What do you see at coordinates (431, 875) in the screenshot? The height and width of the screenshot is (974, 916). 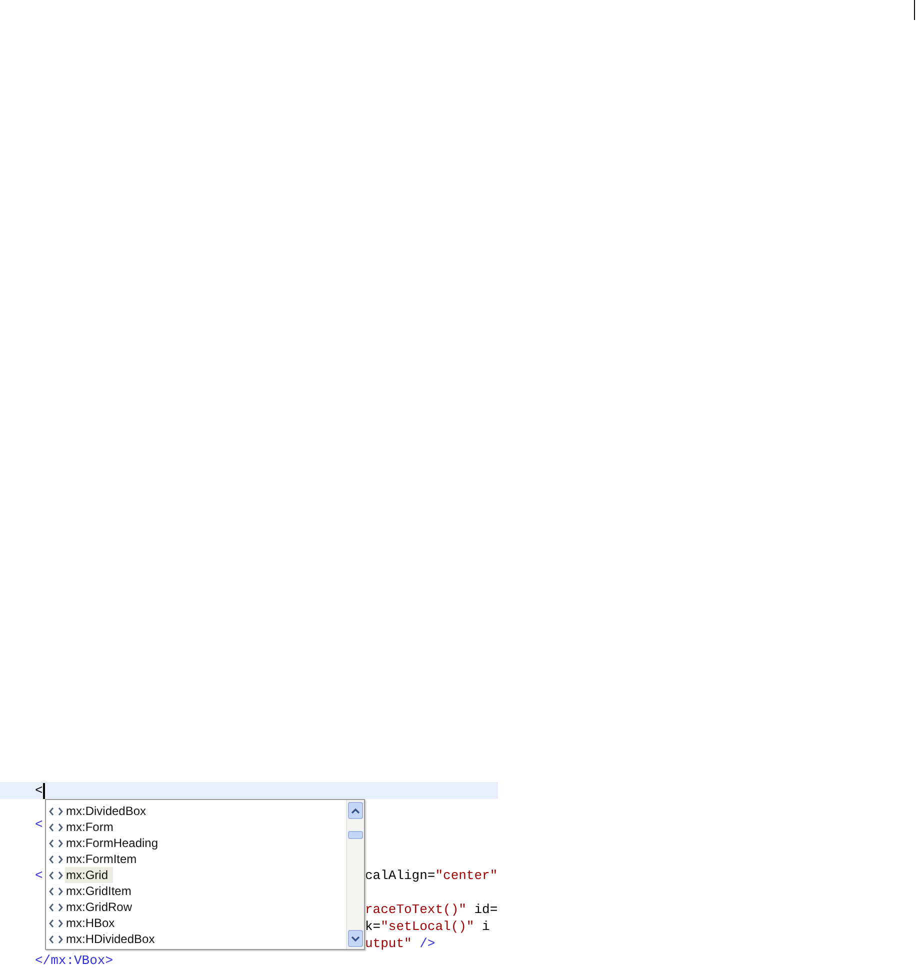 I see `code-text: calAlign="center"` at bounding box center [431, 875].